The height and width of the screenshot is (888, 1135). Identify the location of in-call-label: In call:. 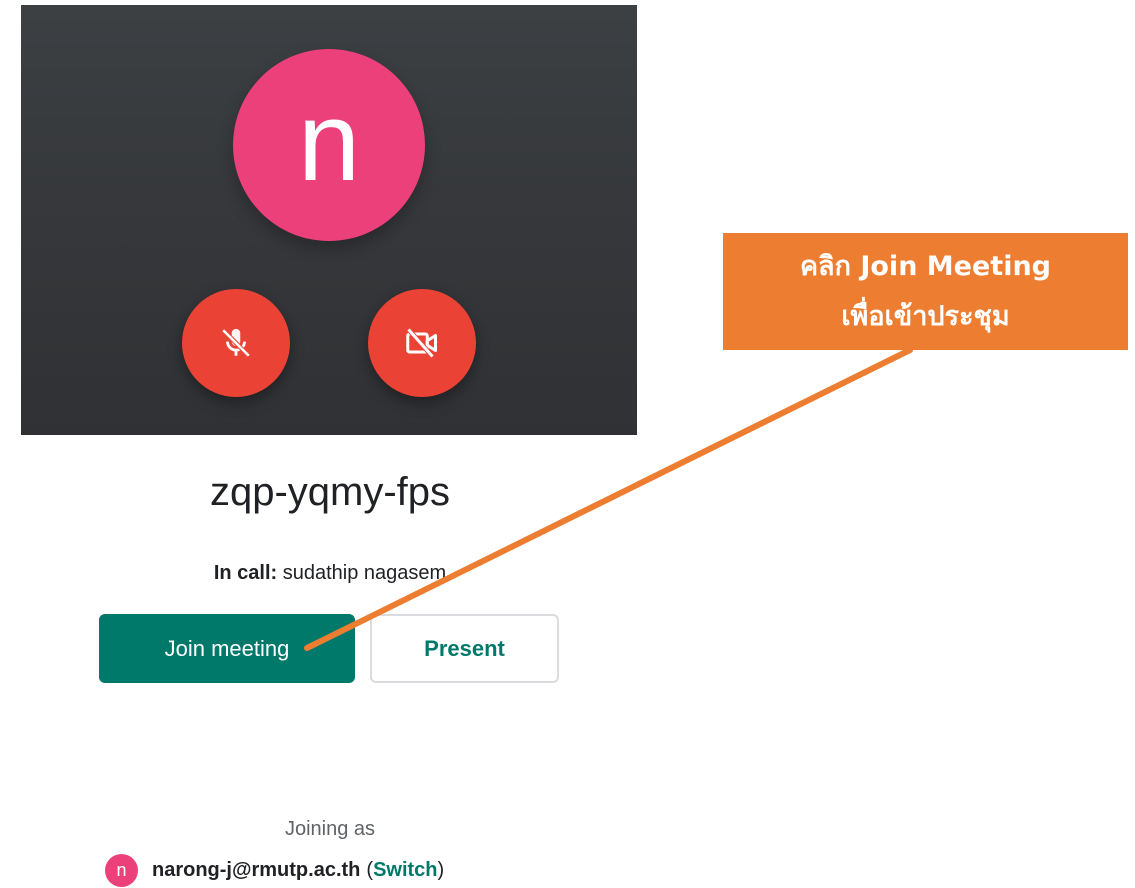
(245, 573).